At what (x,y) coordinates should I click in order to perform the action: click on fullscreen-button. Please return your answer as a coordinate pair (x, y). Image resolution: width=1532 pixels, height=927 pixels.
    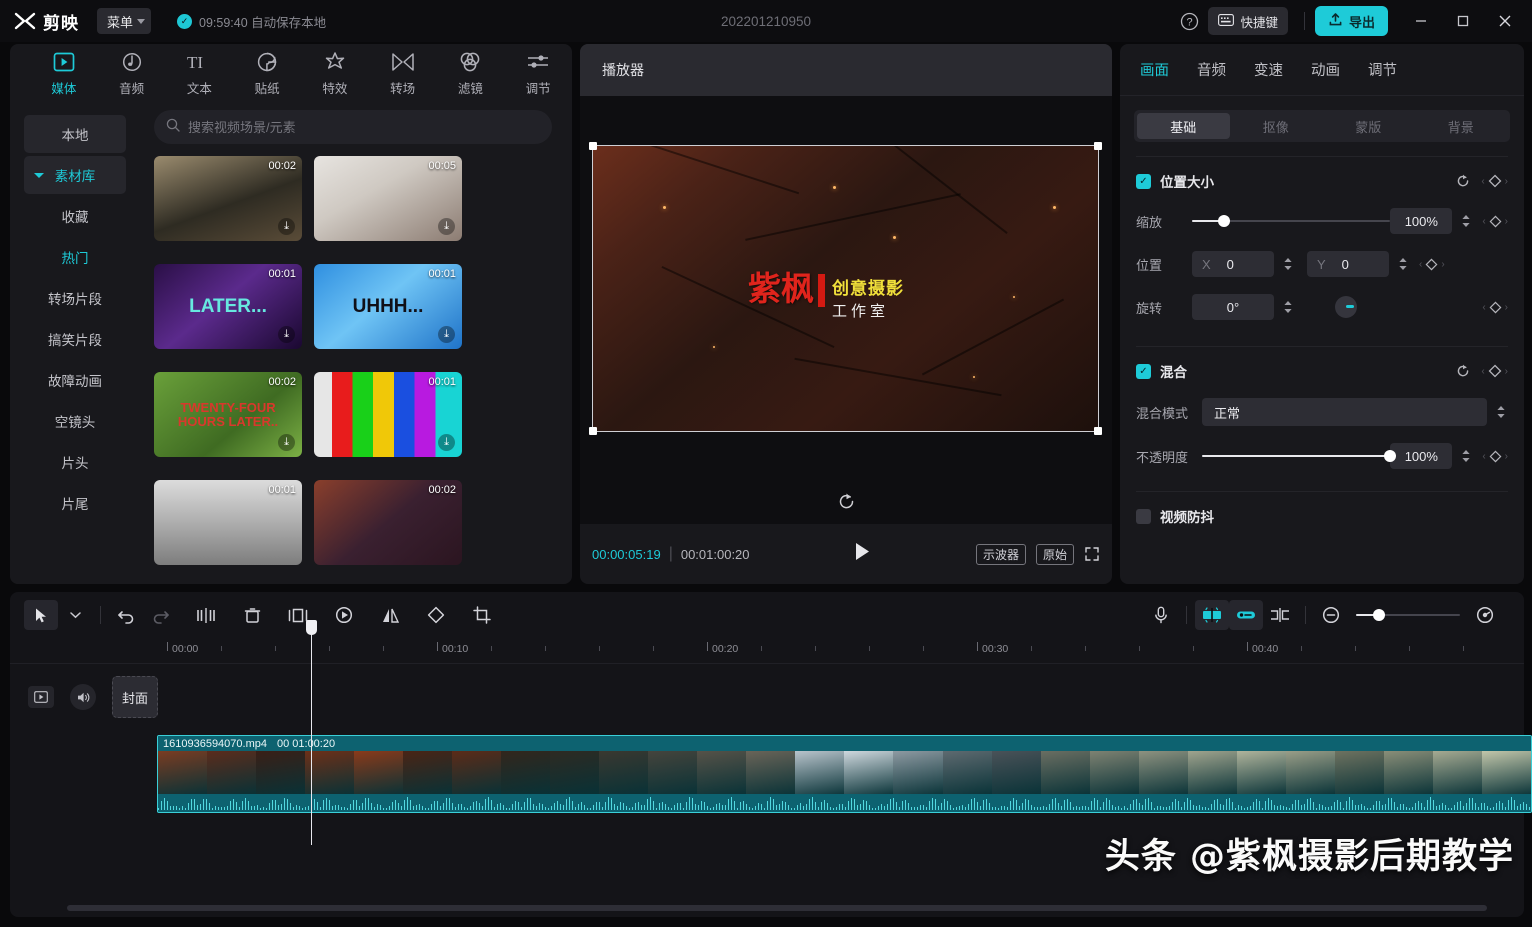
    Looking at the image, I should click on (1092, 554).